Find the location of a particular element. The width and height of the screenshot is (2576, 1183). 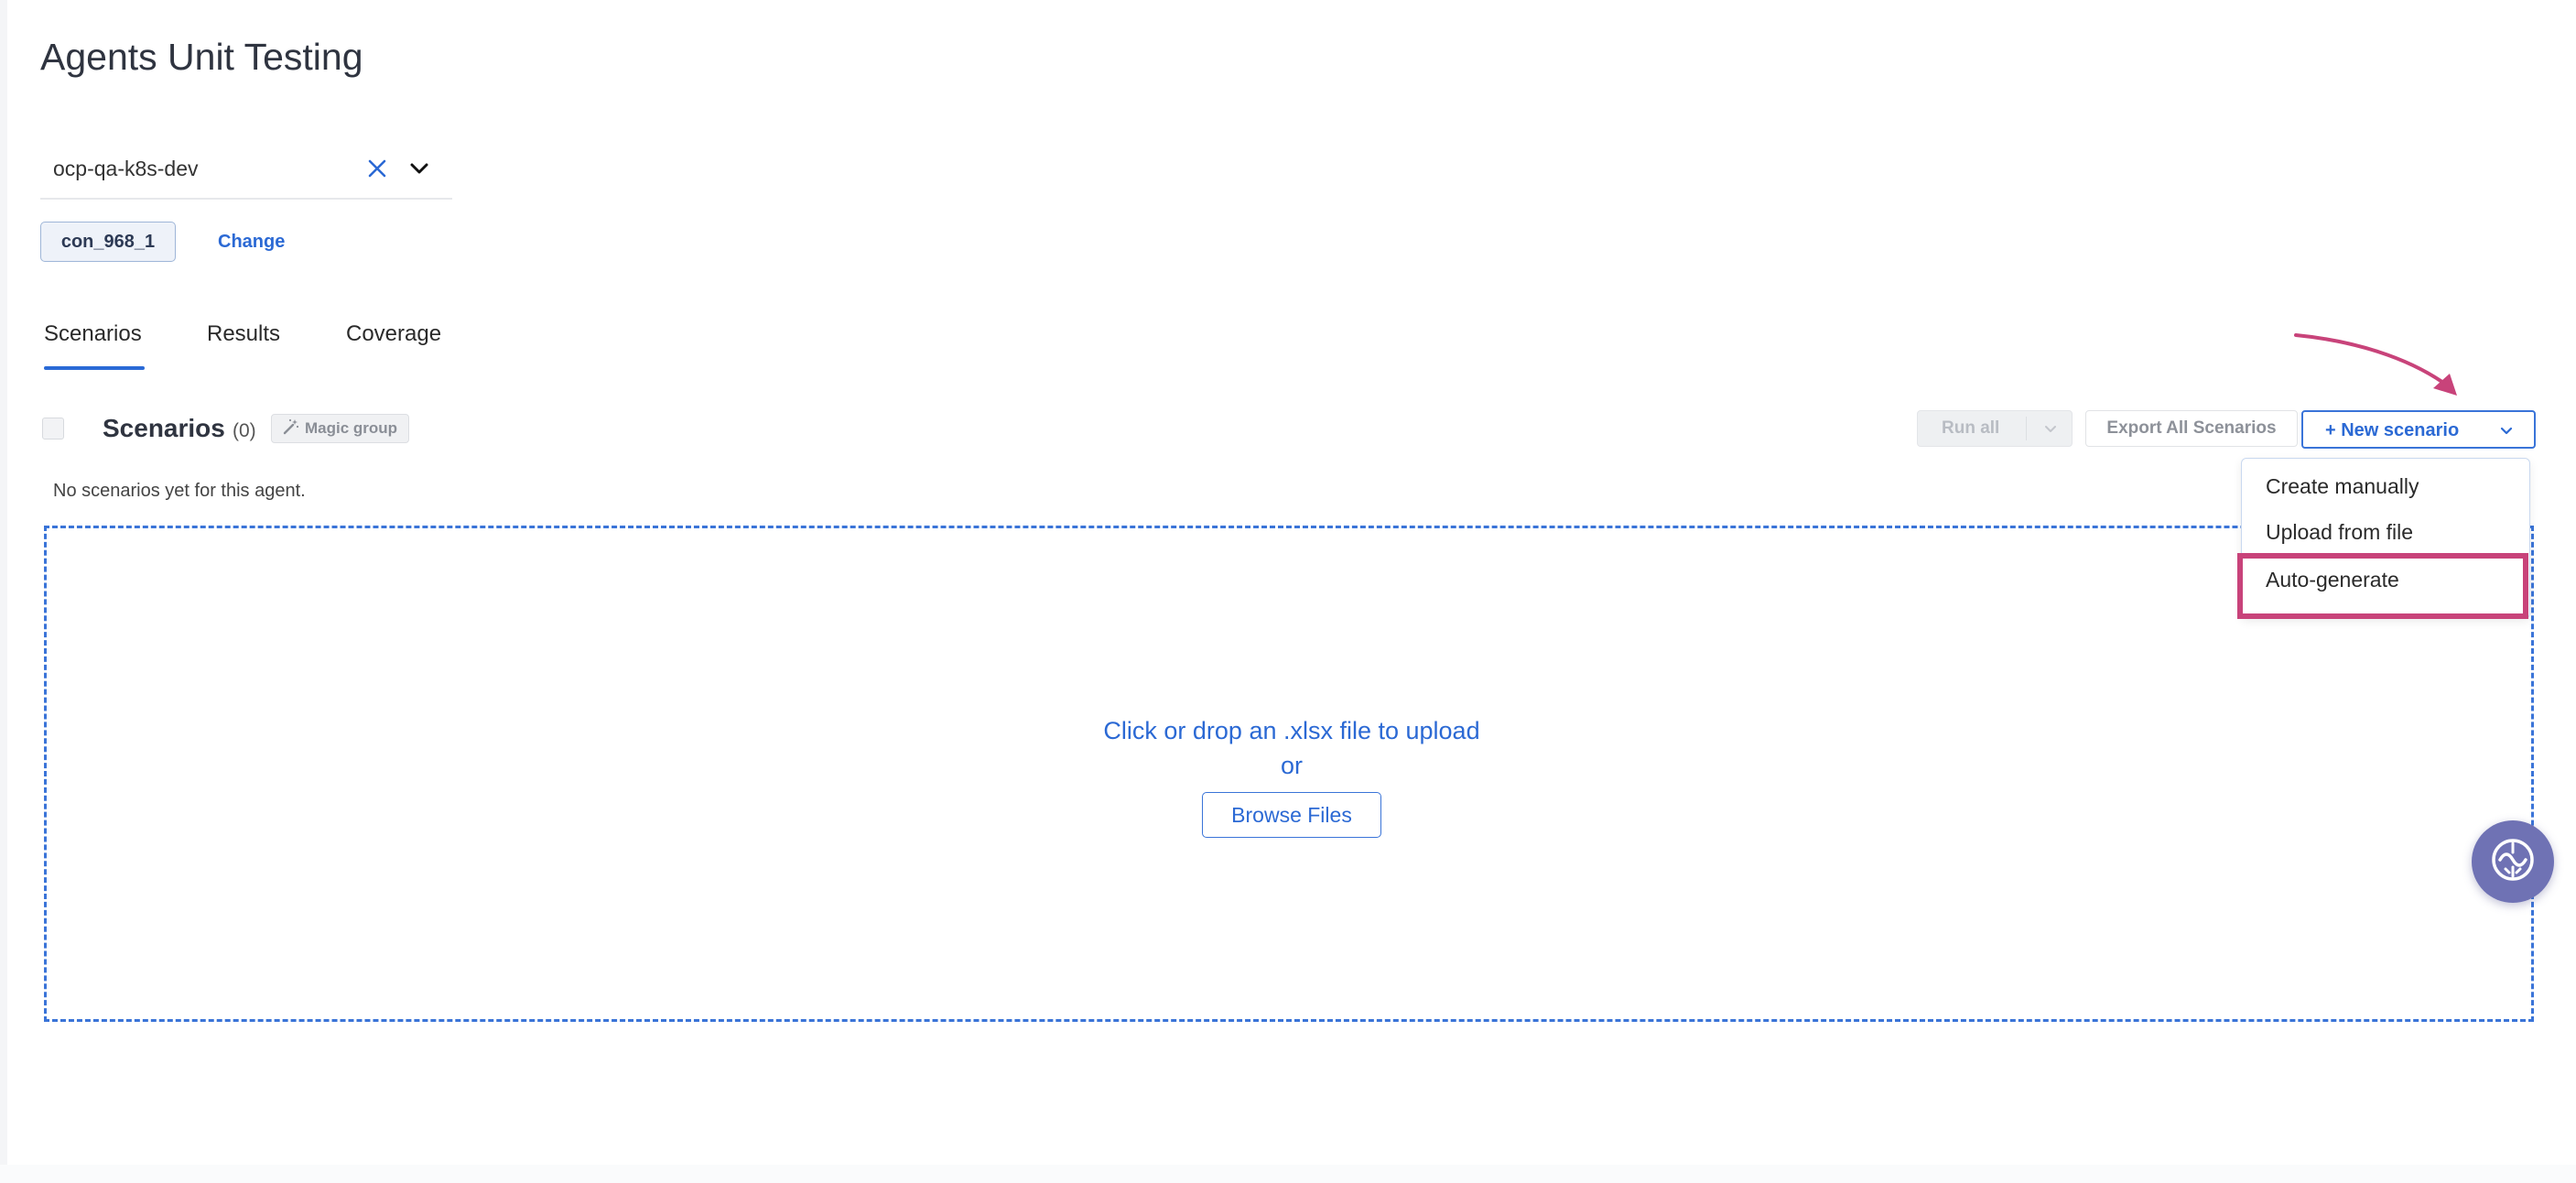

magic-wand-icon is located at coordinates (291, 429).